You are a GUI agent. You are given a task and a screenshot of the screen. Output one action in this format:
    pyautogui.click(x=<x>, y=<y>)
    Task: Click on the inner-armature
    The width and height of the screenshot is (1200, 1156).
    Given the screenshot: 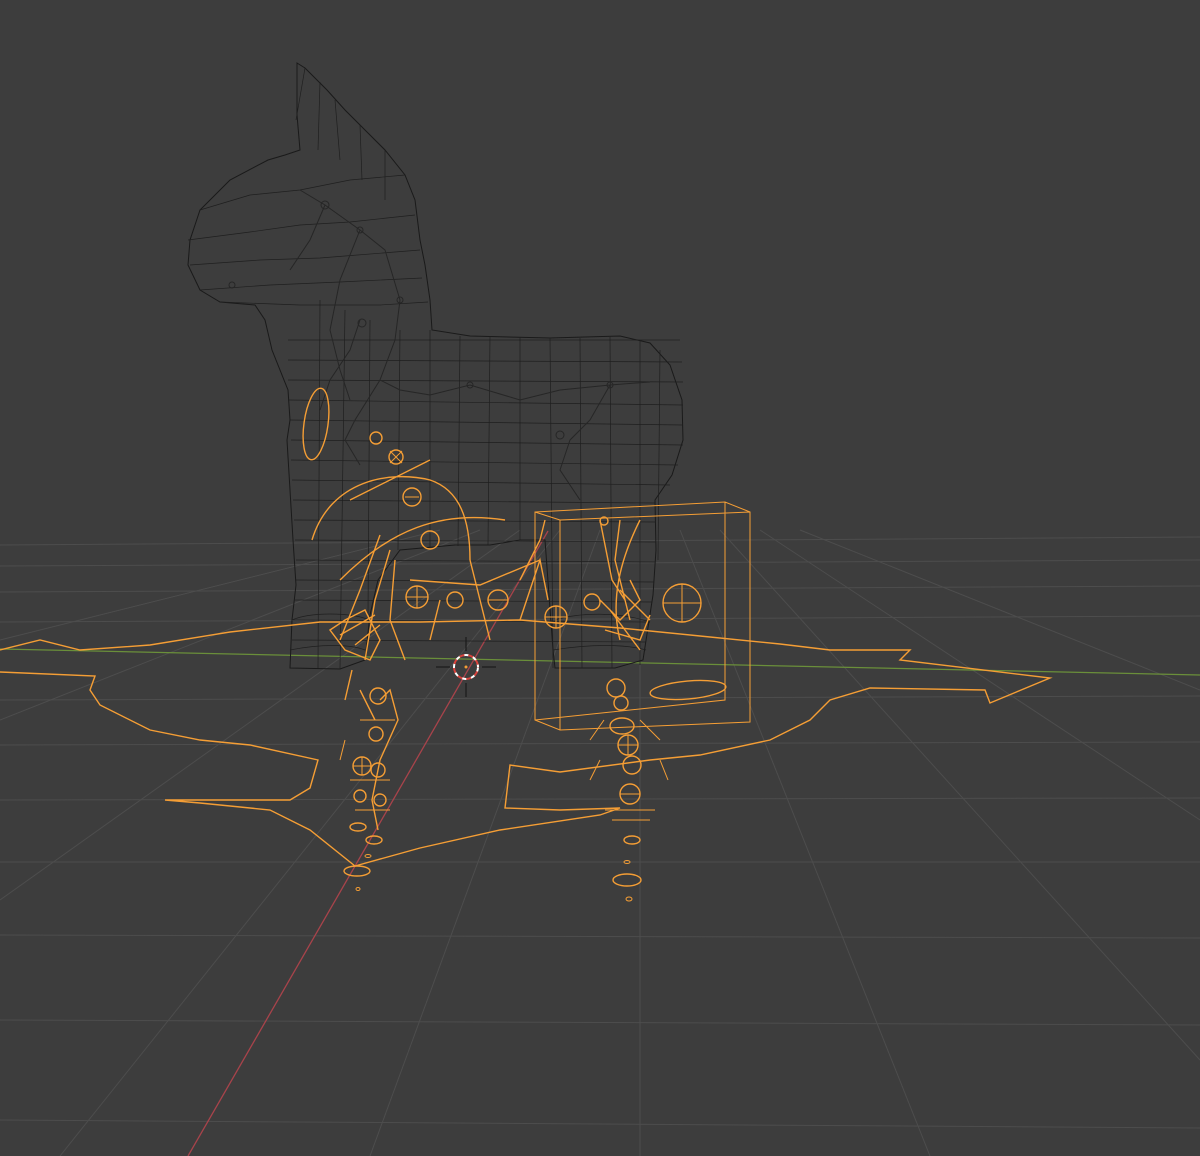 What is the action you would take?
    pyautogui.click(x=439, y=345)
    